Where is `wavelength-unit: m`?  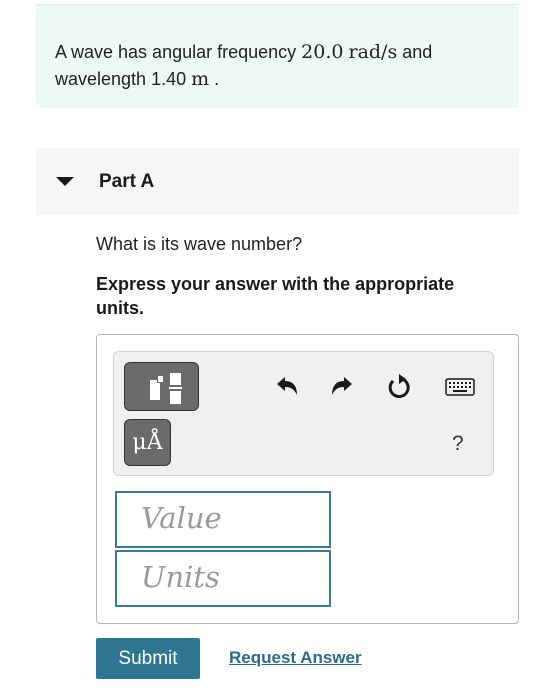 wavelength-unit: m is located at coordinates (200, 79).